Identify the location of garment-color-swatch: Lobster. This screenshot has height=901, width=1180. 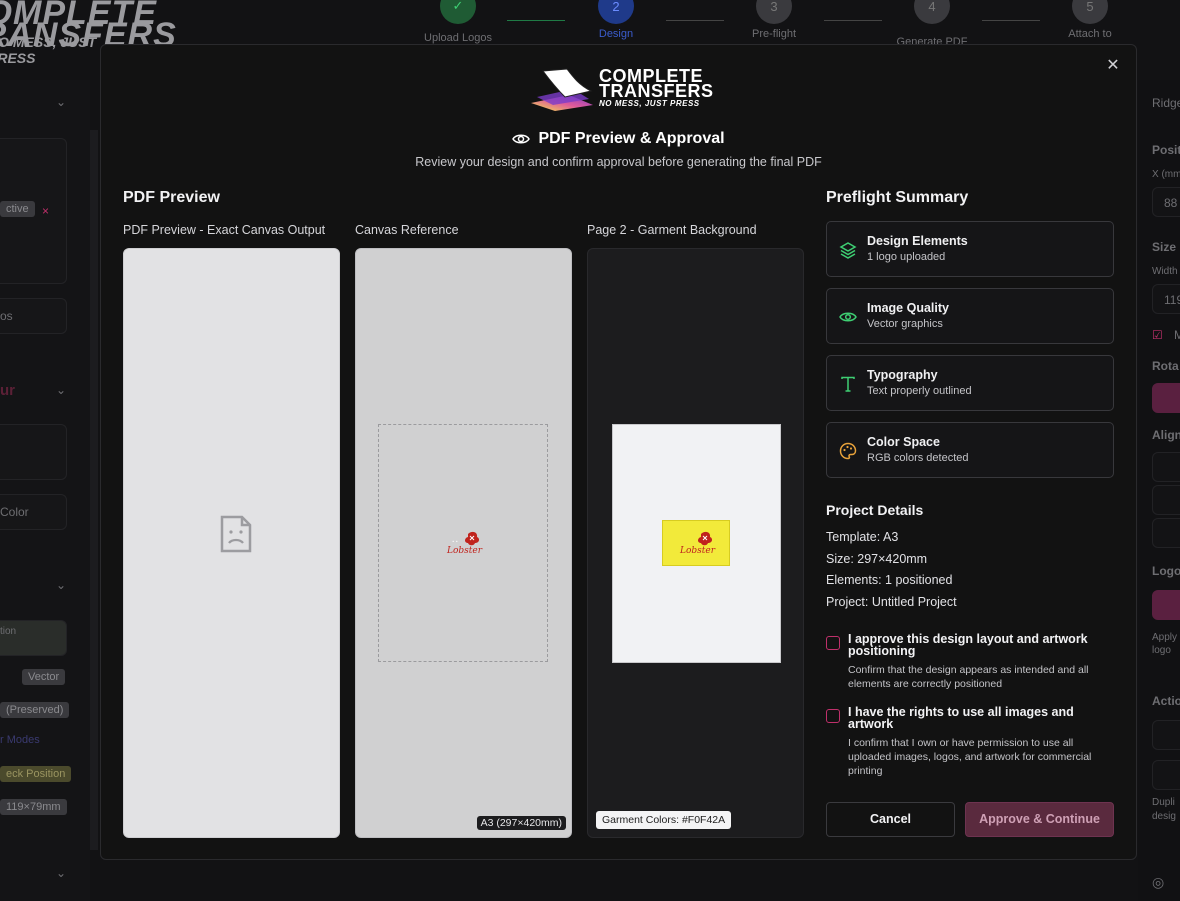
(696, 543).